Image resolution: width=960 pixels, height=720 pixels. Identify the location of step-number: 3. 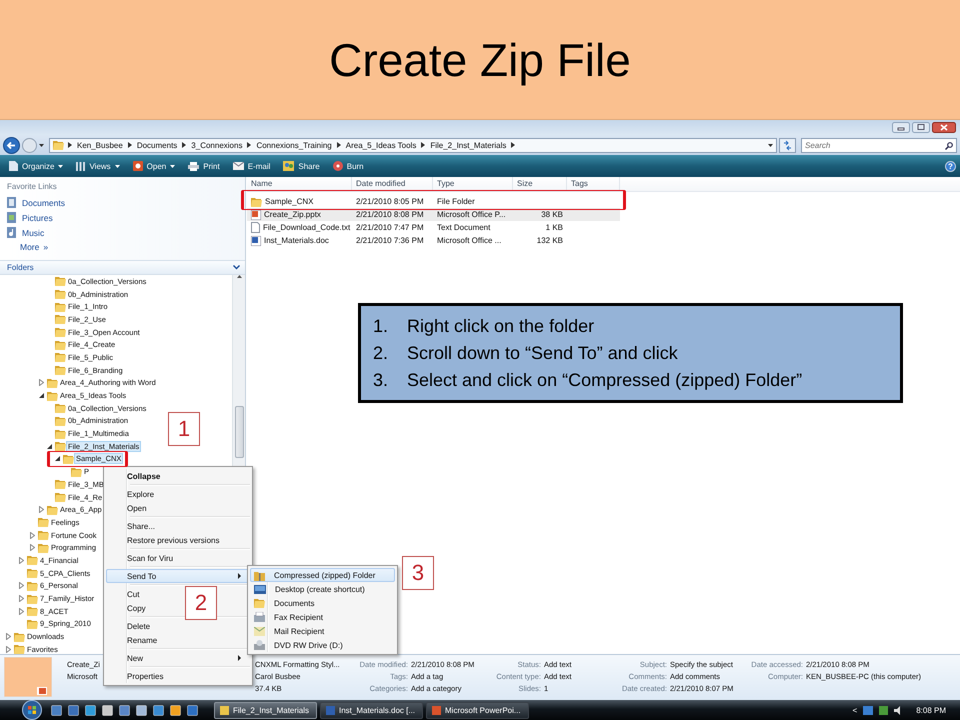
(418, 573).